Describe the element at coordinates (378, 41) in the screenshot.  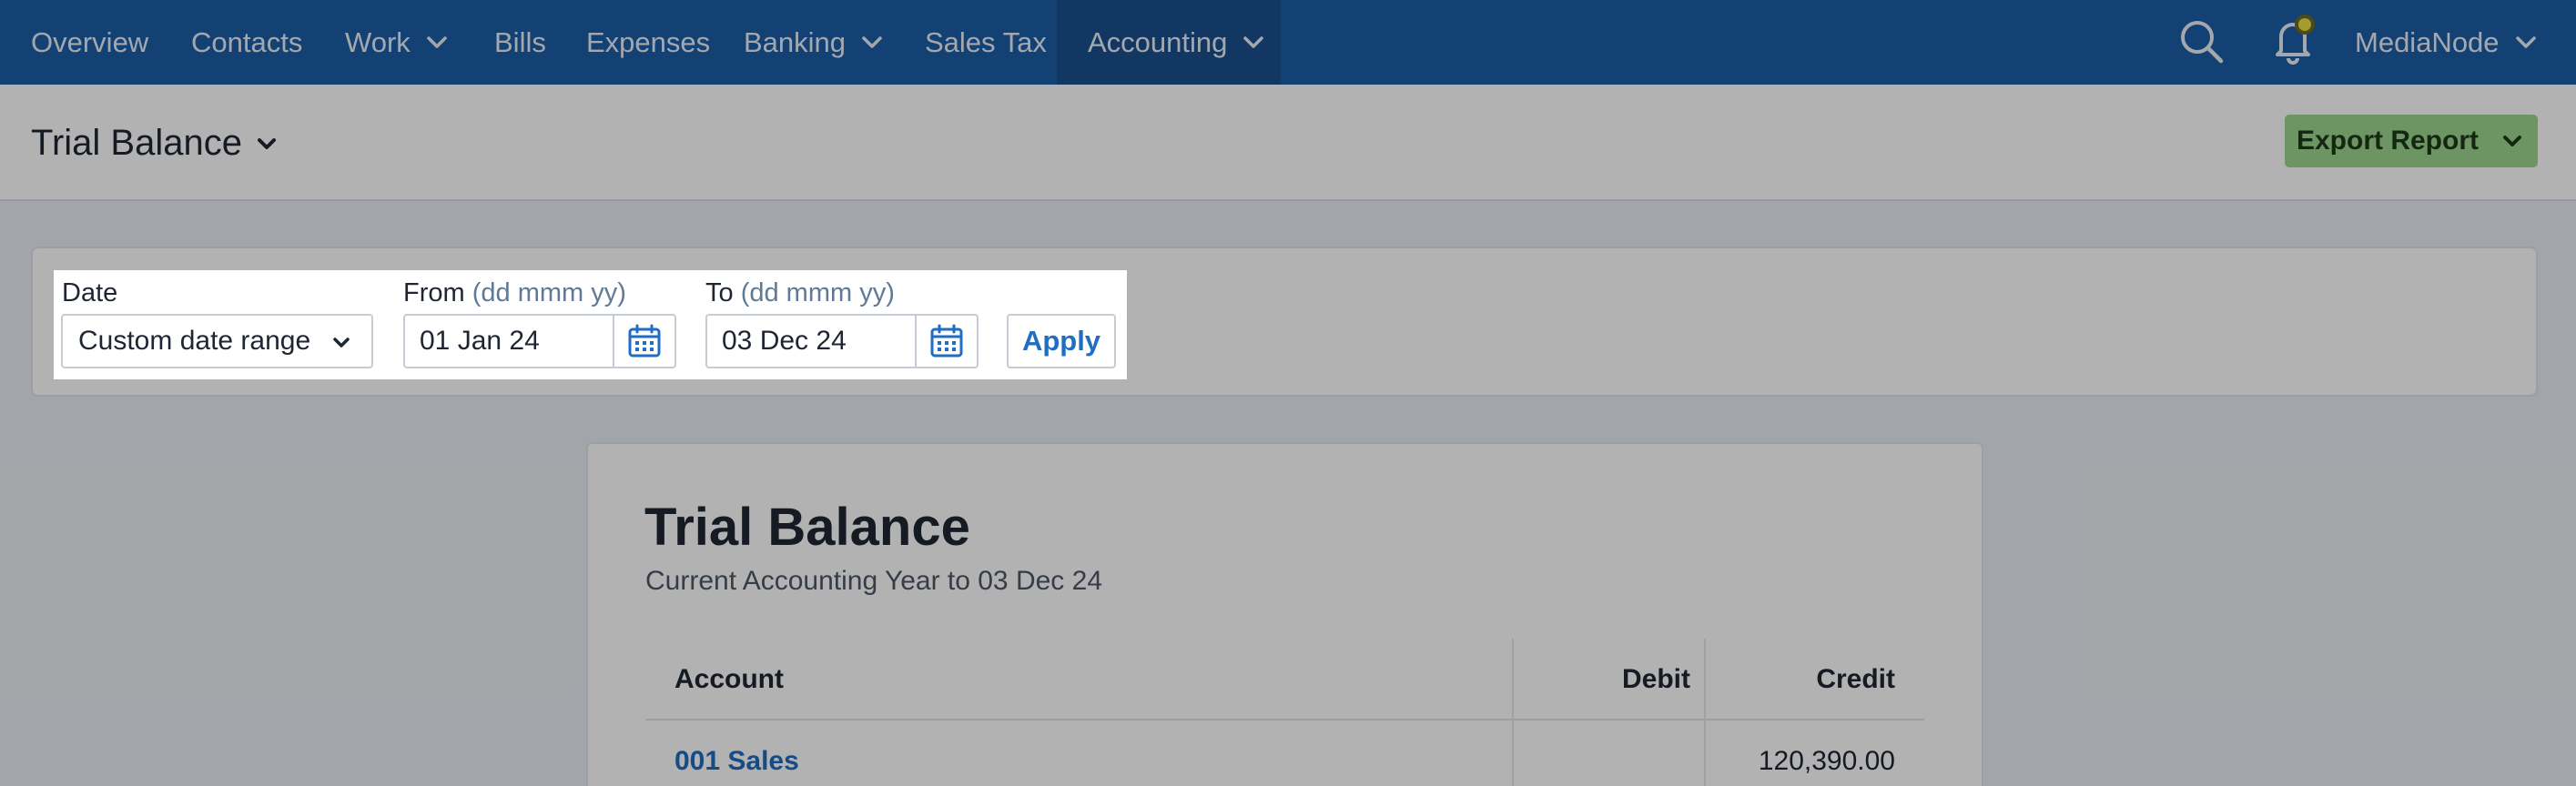
I see `nav-work-label: Work` at that location.